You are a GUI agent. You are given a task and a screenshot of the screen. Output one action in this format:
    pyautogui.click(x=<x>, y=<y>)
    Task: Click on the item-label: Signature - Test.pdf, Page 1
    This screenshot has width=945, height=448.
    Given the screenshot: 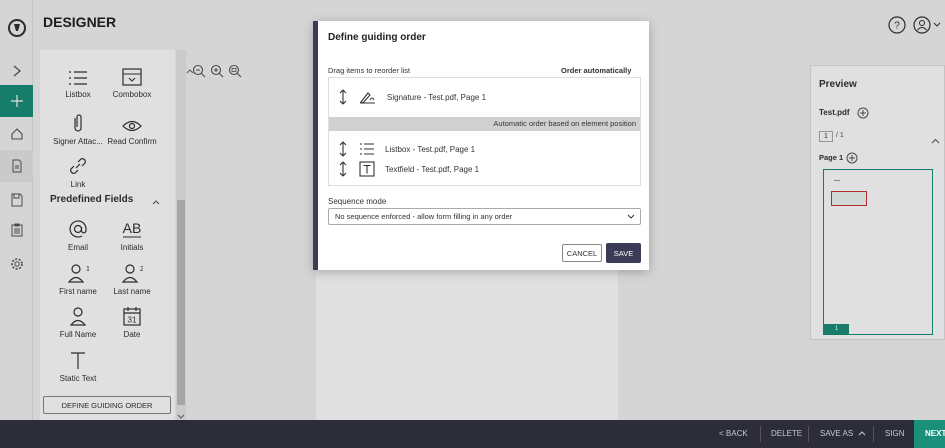 What is the action you would take?
    pyautogui.click(x=437, y=97)
    